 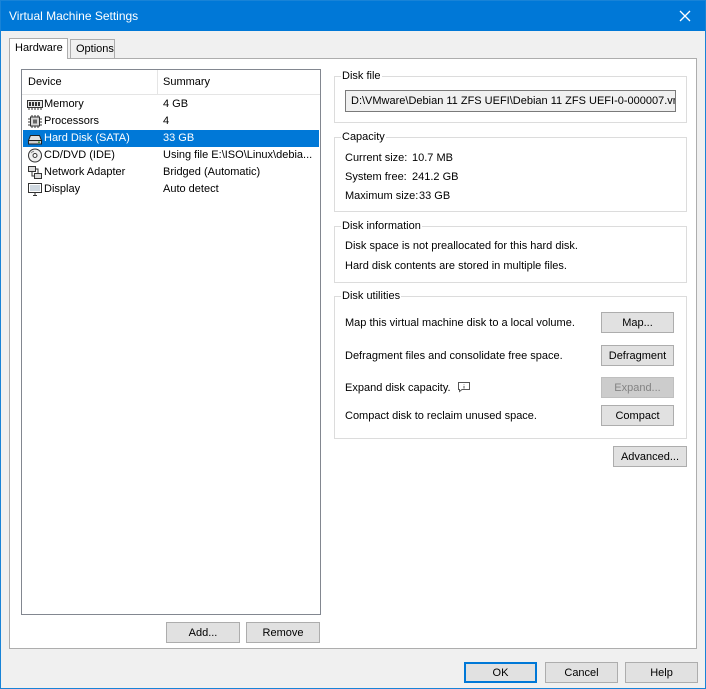 What do you see at coordinates (371, 296) in the screenshot?
I see `disk-utilities-legend: Disk utilities` at bounding box center [371, 296].